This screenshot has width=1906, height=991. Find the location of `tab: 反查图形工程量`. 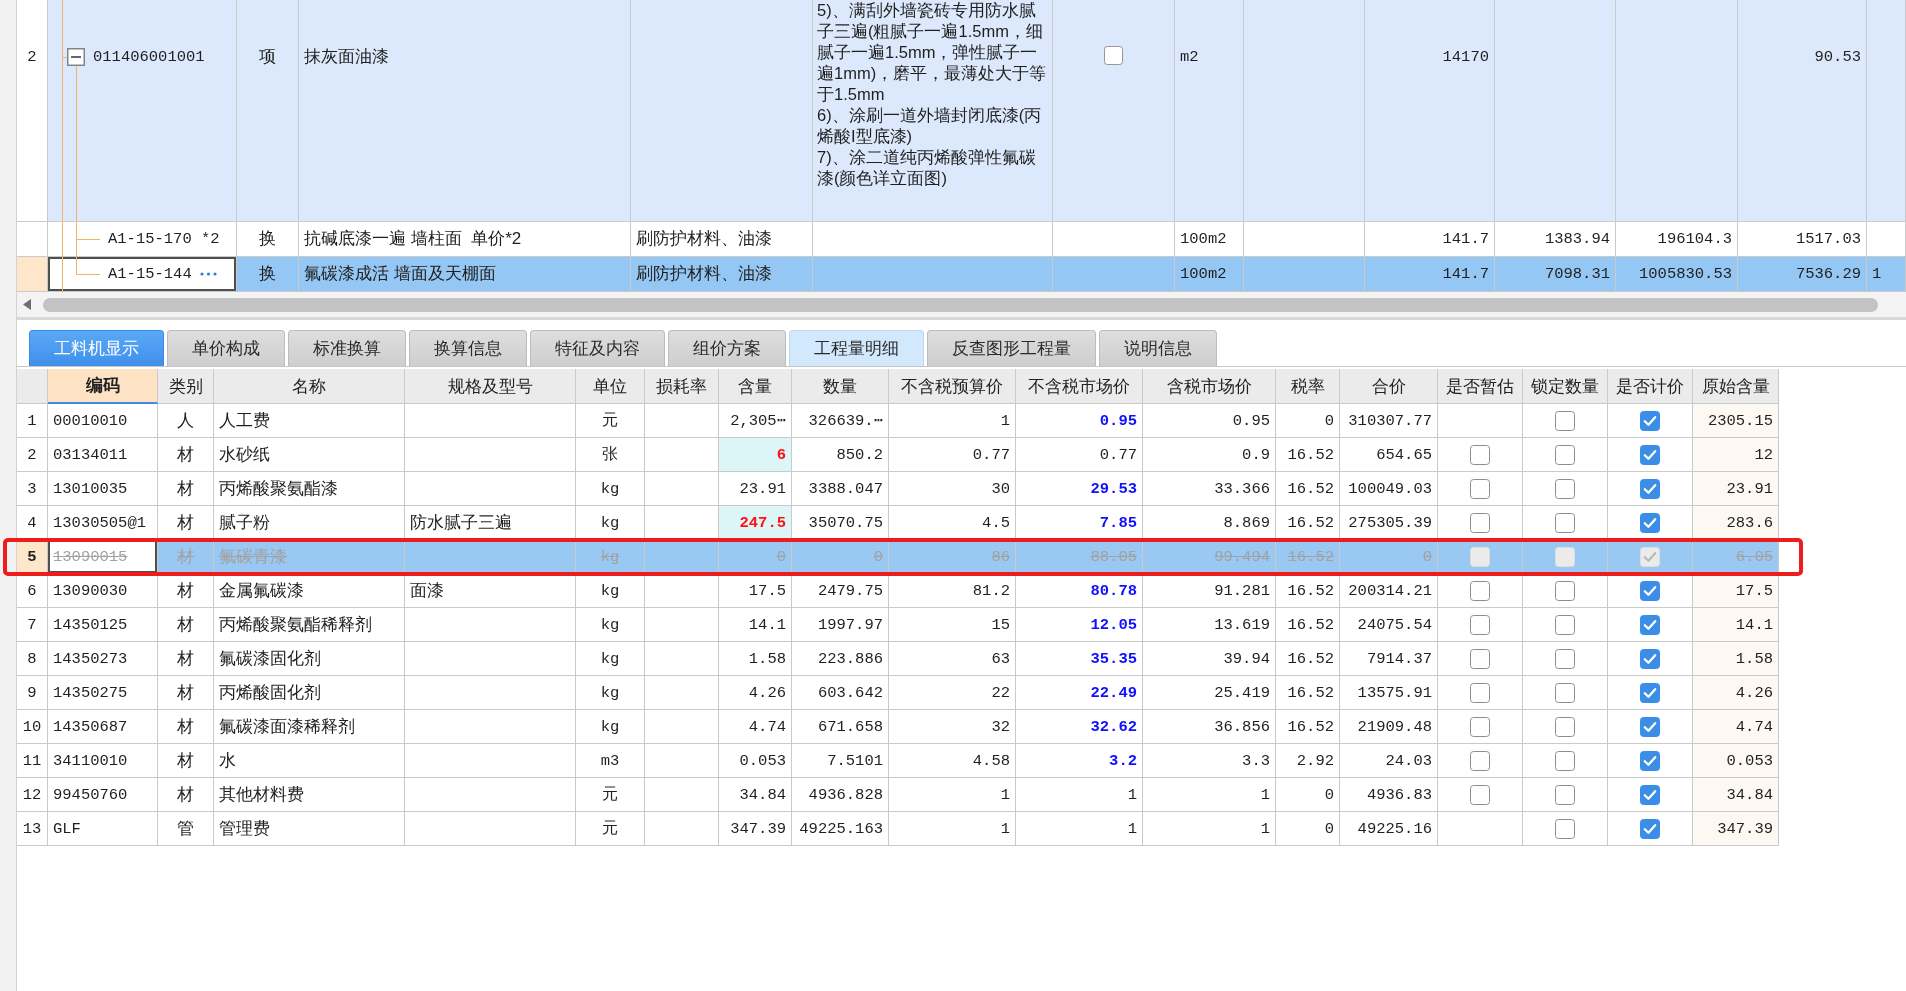

tab: 反查图形工程量 is located at coordinates (1011, 348).